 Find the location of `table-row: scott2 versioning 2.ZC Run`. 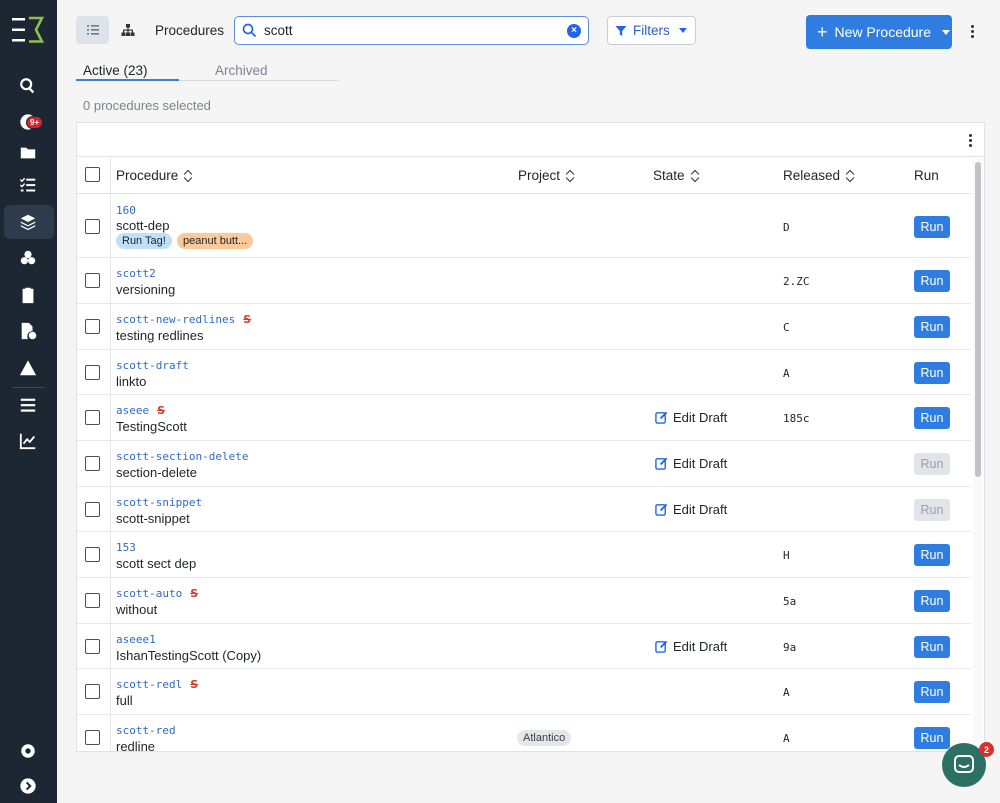

table-row: scott2 versioning 2.ZC Run is located at coordinates (524, 281).